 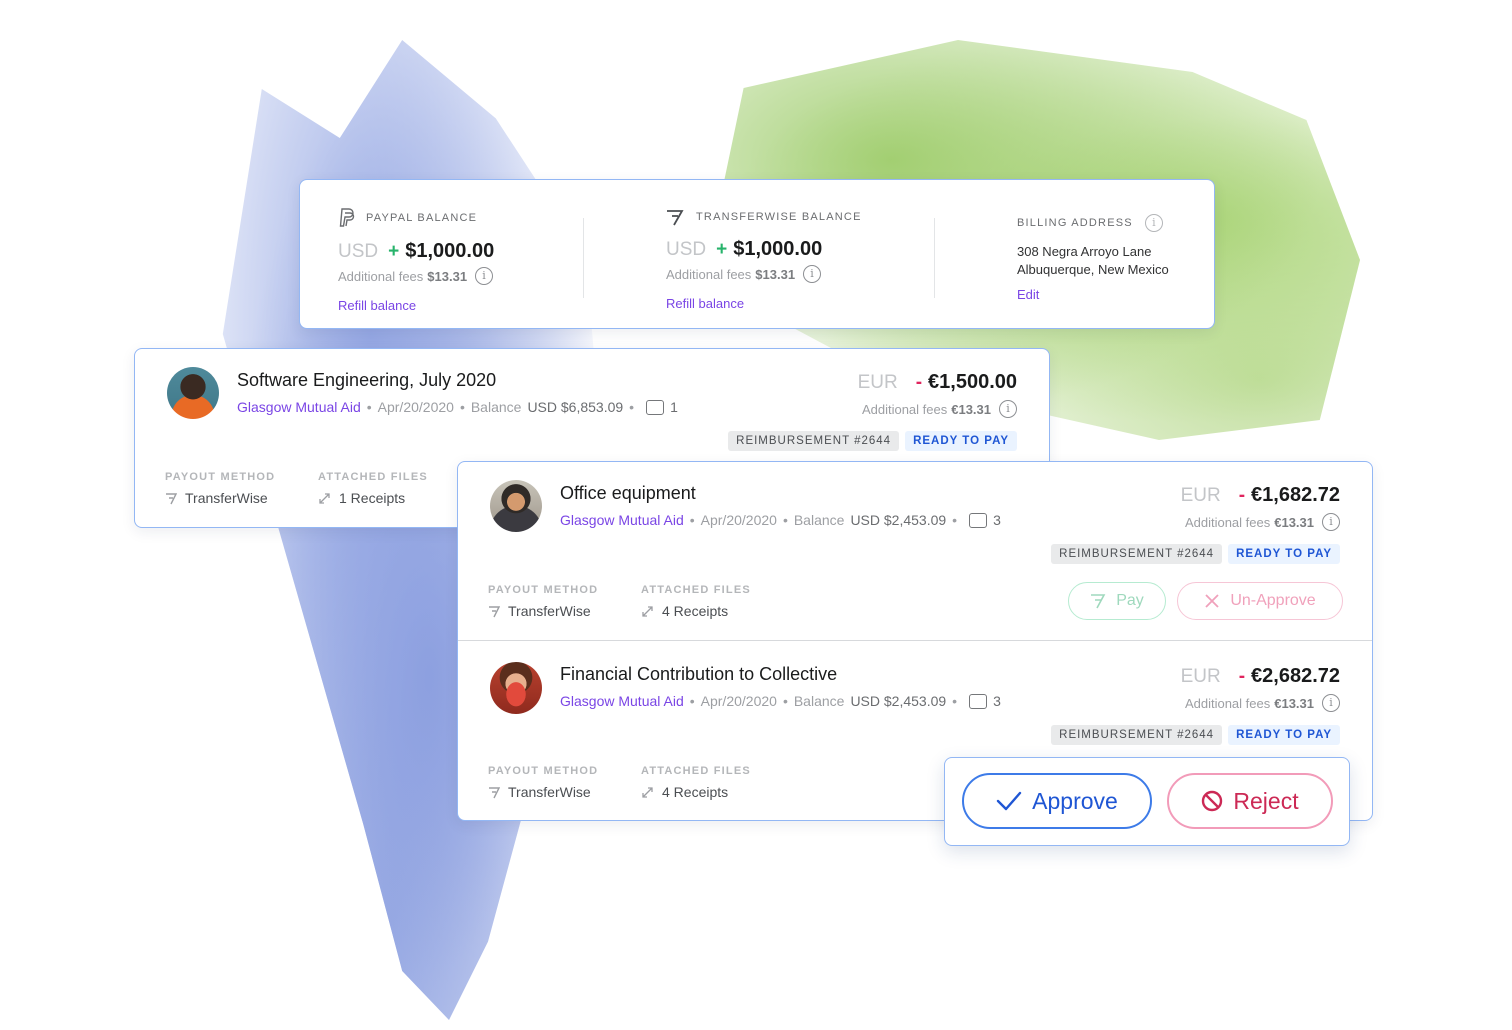 I want to click on paypal-sign: +, so click(x=394, y=251).